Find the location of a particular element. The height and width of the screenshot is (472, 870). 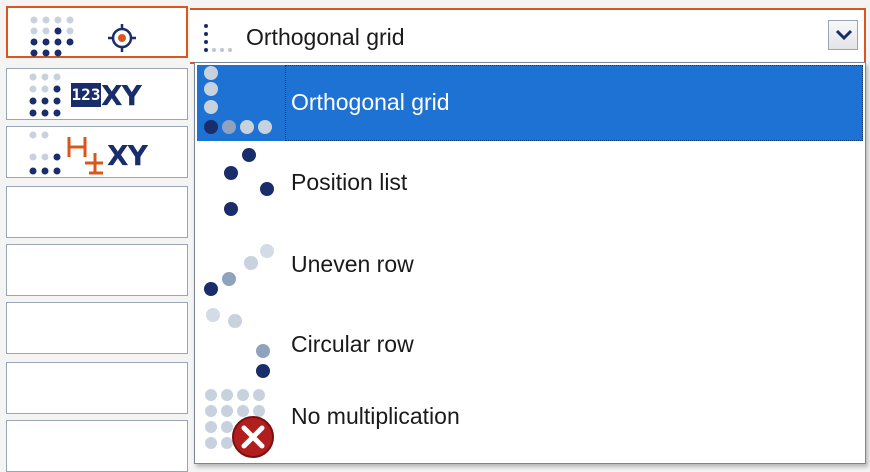

position-list-icon is located at coordinates (249, 182).